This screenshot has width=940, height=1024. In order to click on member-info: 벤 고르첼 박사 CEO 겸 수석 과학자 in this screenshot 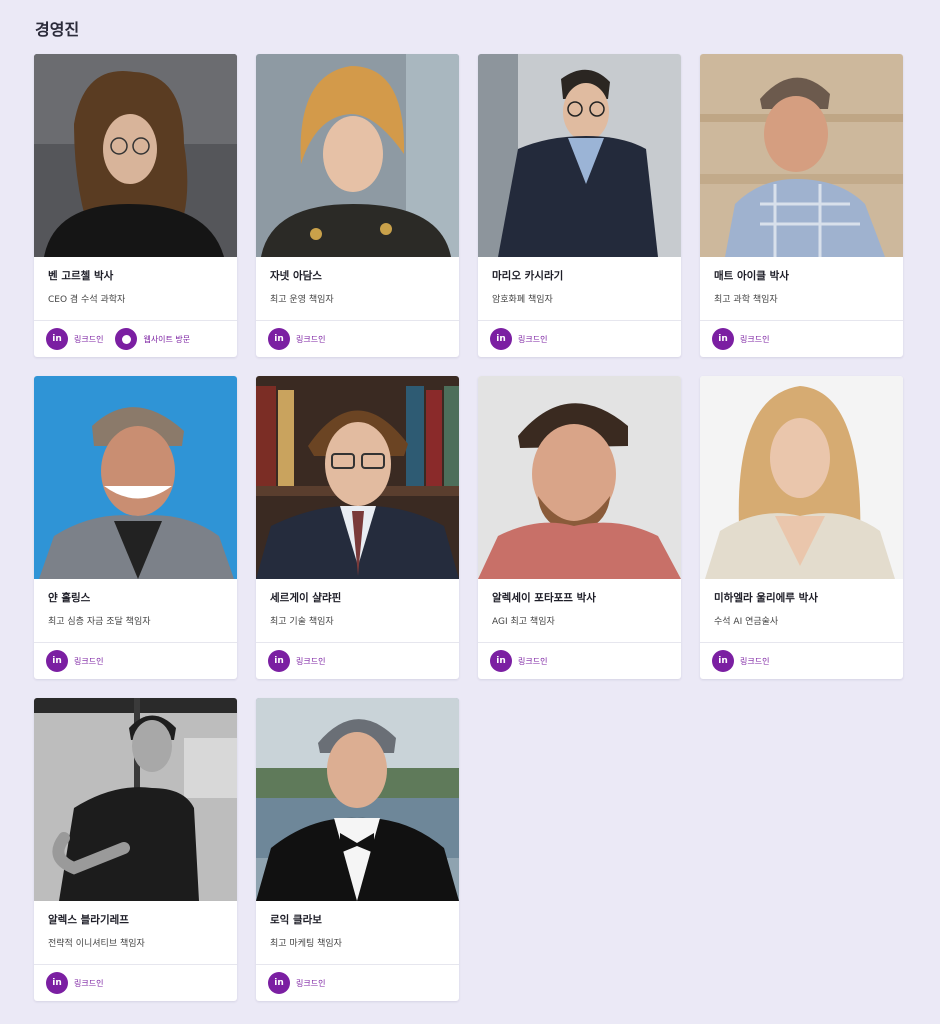, I will do `click(135, 289)`.